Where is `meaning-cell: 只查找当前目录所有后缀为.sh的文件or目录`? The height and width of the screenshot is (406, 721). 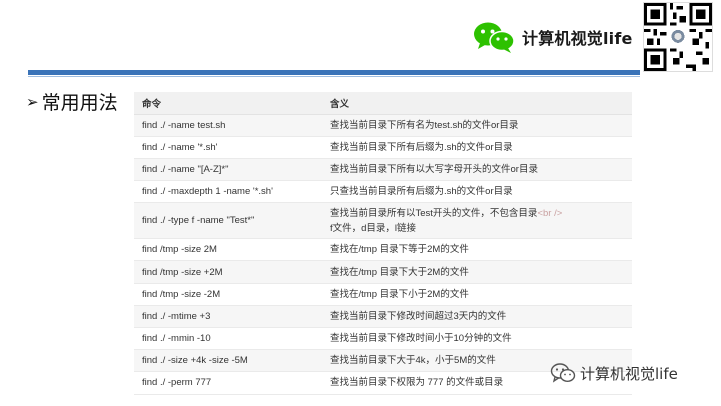
meaning-cell: 只查找当前目录所有后缀为.sh的文件or目录 is located at coordinates (477, 192).